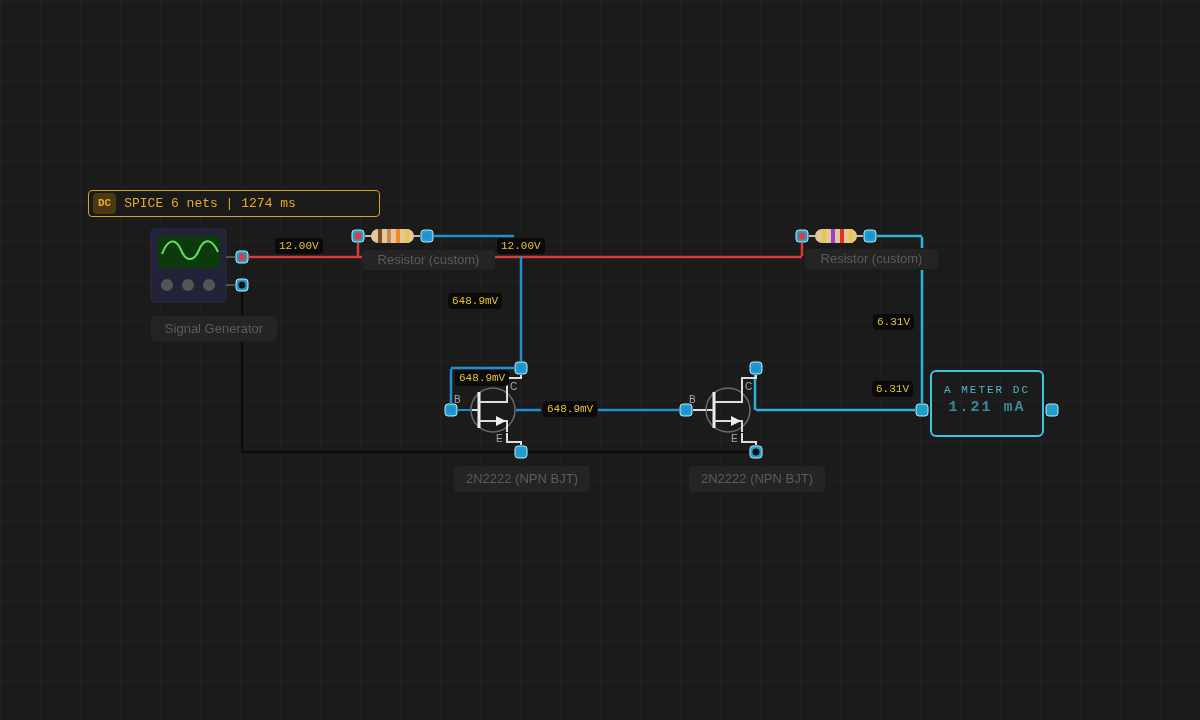 The height and width of the screenshot is (720, 1200). Describe the element at coordinates (193, 265) in the screenshot. I see `signal-generator-drawing` at that location.